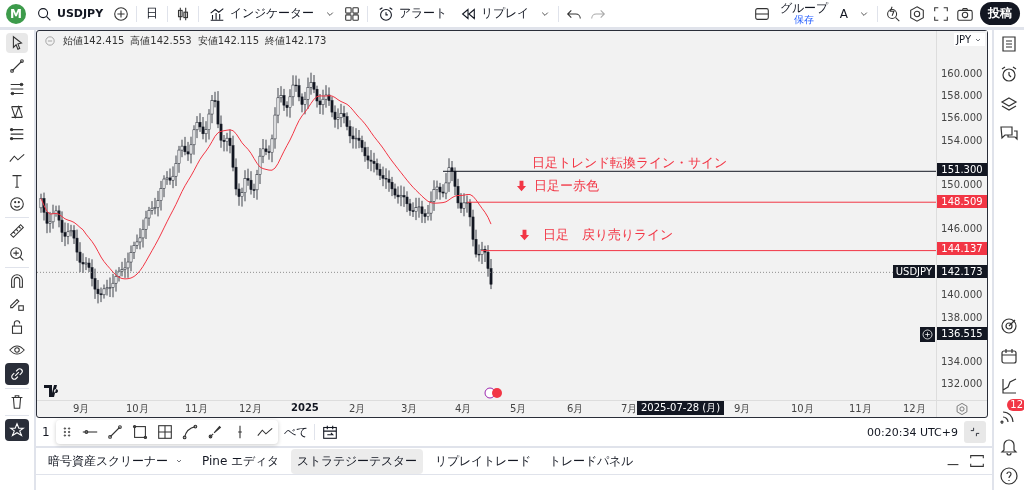  I want to click on publish-button: 投稿, so click(1000, 13).